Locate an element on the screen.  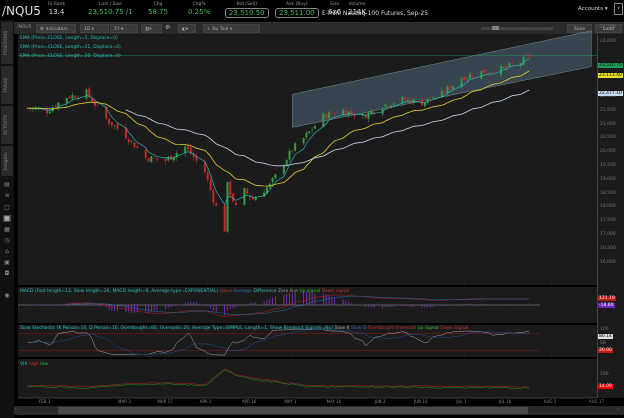
stoch-tick-100: 100 is located at coordinates (604, 329).